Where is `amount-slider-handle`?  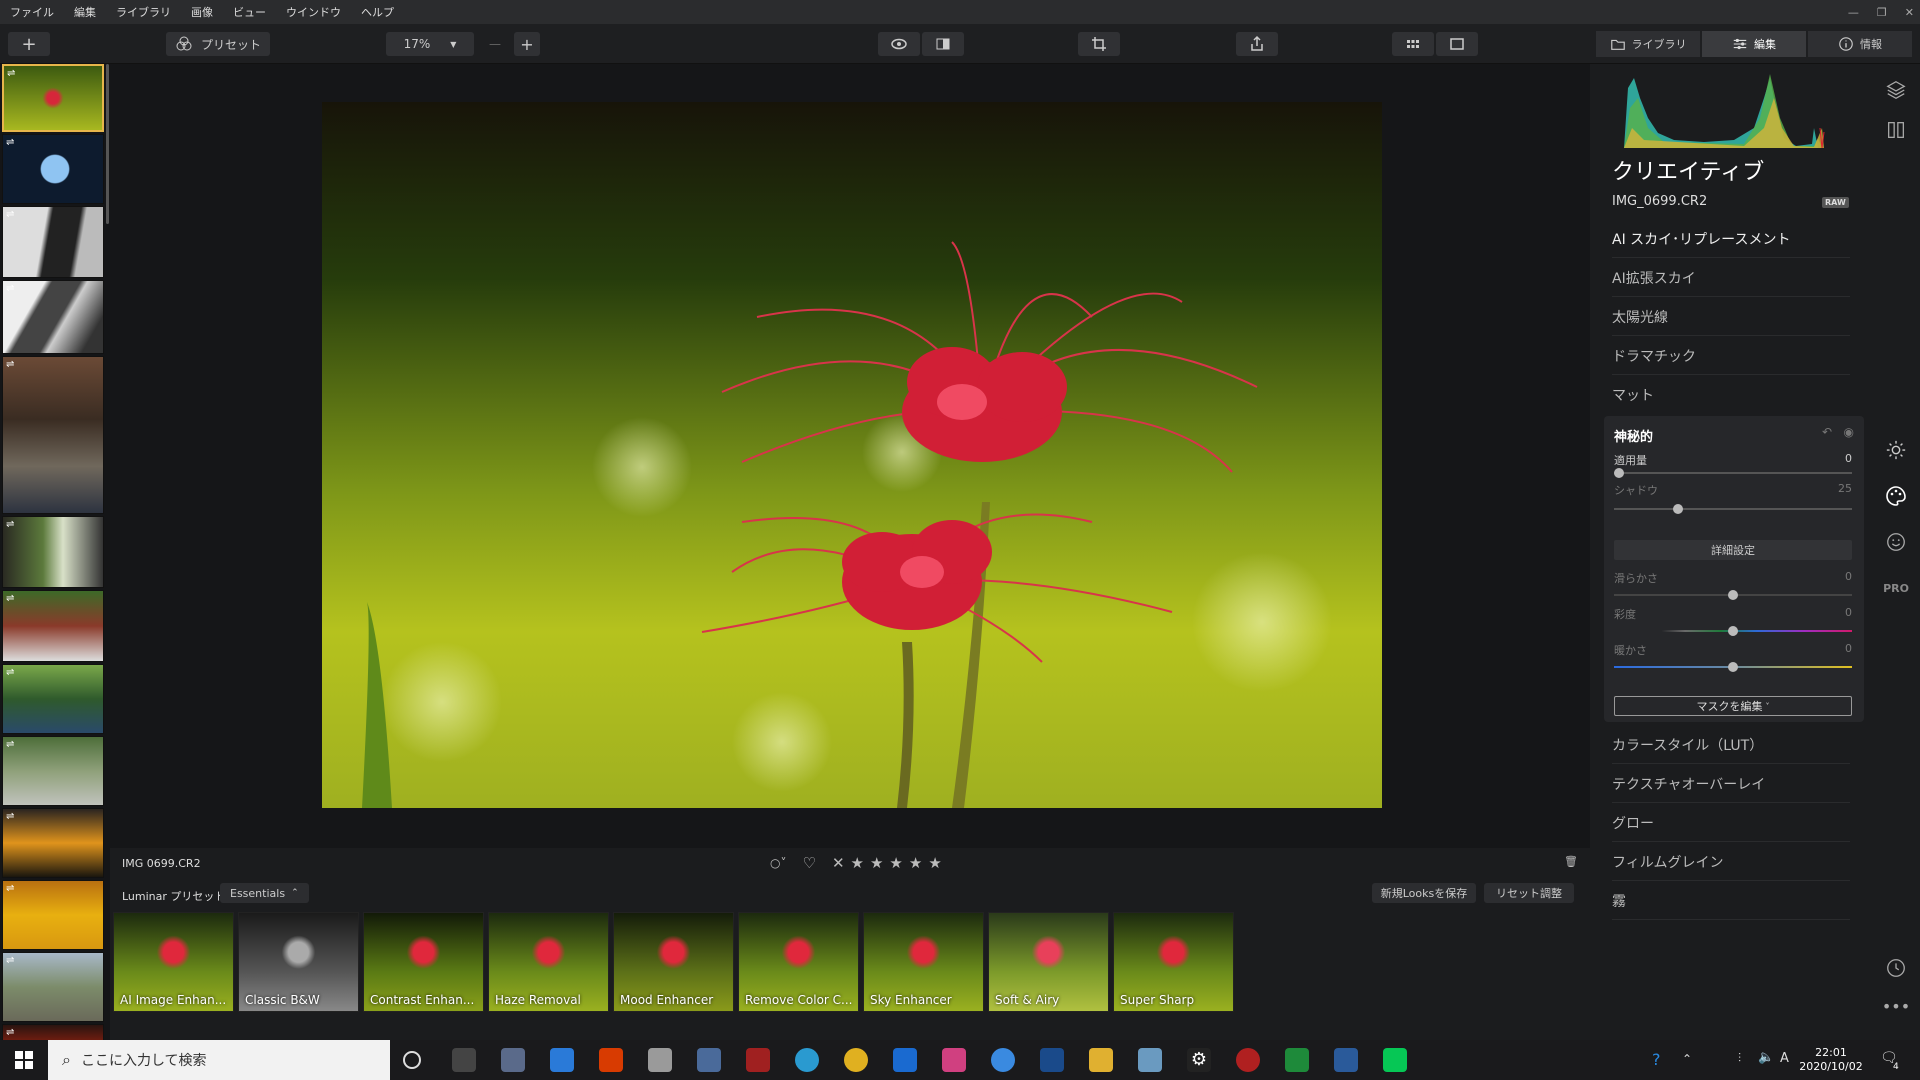
amount-slider-handle is located at coordinates (1619, 473).